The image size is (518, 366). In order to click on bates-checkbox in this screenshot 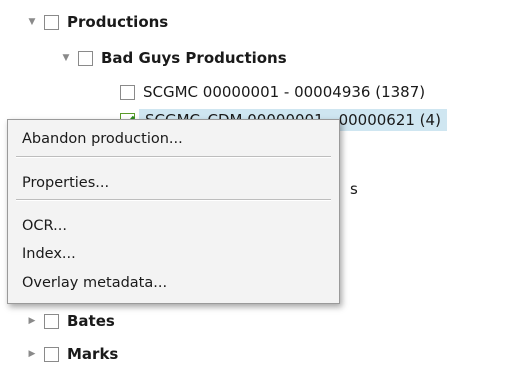, I will do `click(51, 321)`.